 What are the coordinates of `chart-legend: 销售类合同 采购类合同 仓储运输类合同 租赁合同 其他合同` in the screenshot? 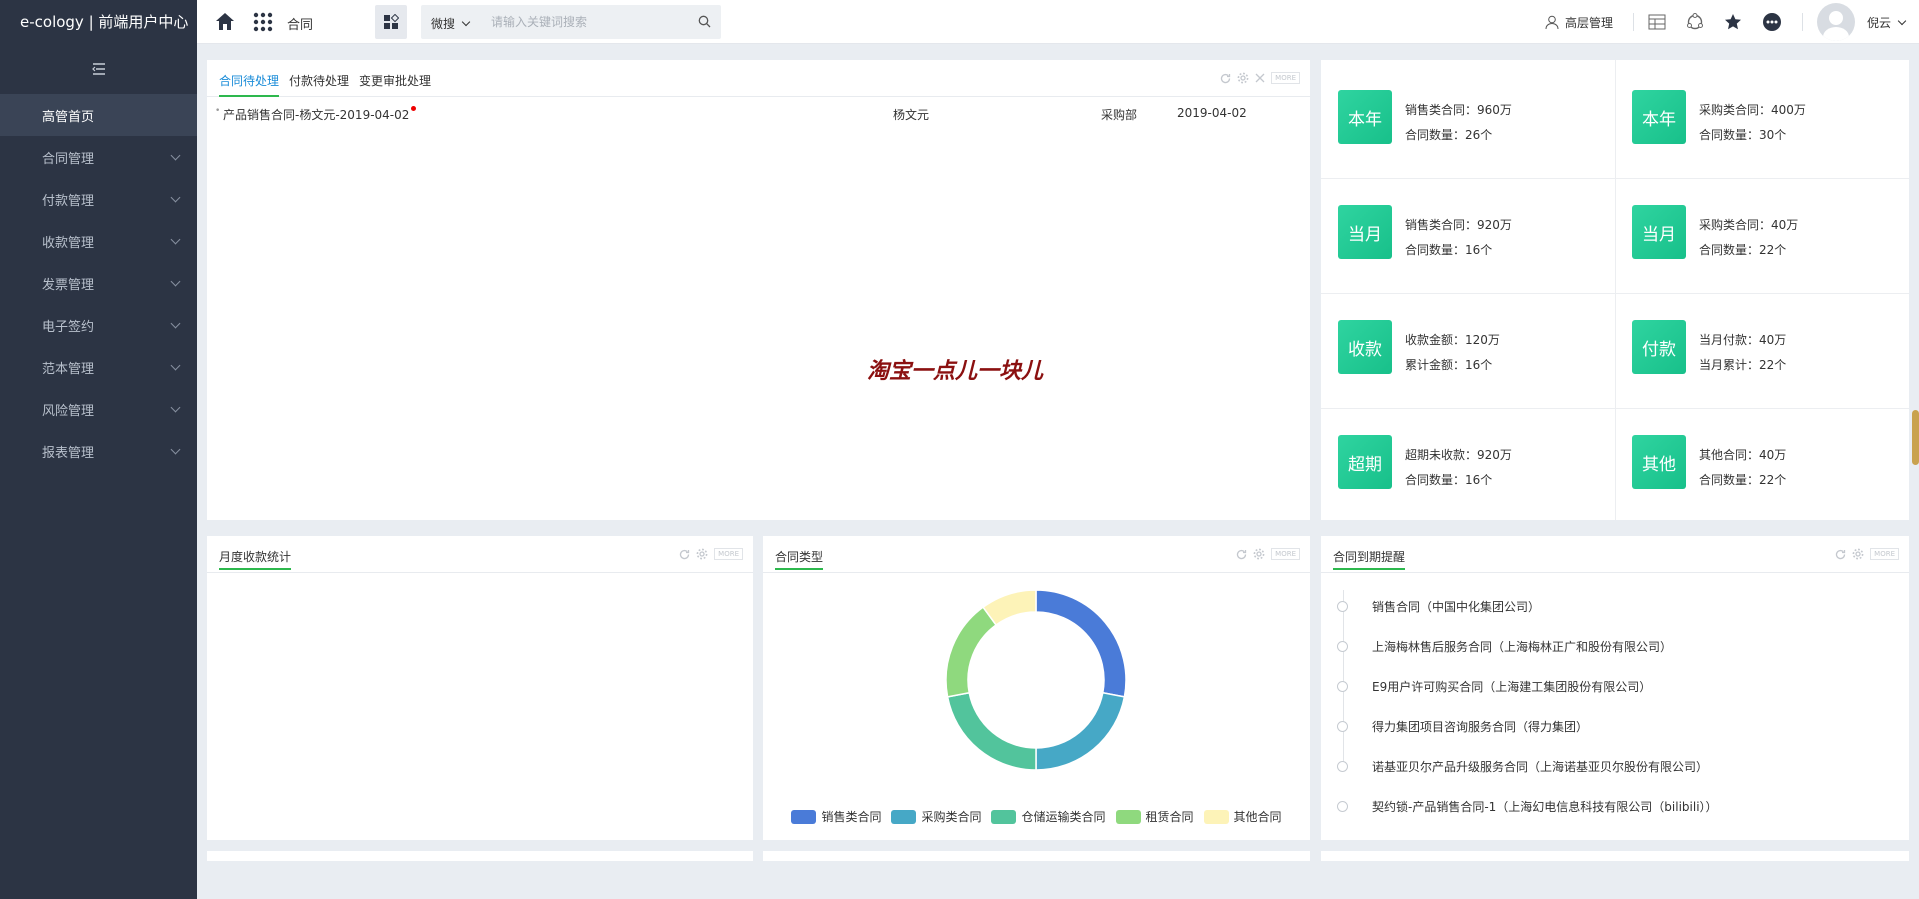 It's located at (1036, 816).